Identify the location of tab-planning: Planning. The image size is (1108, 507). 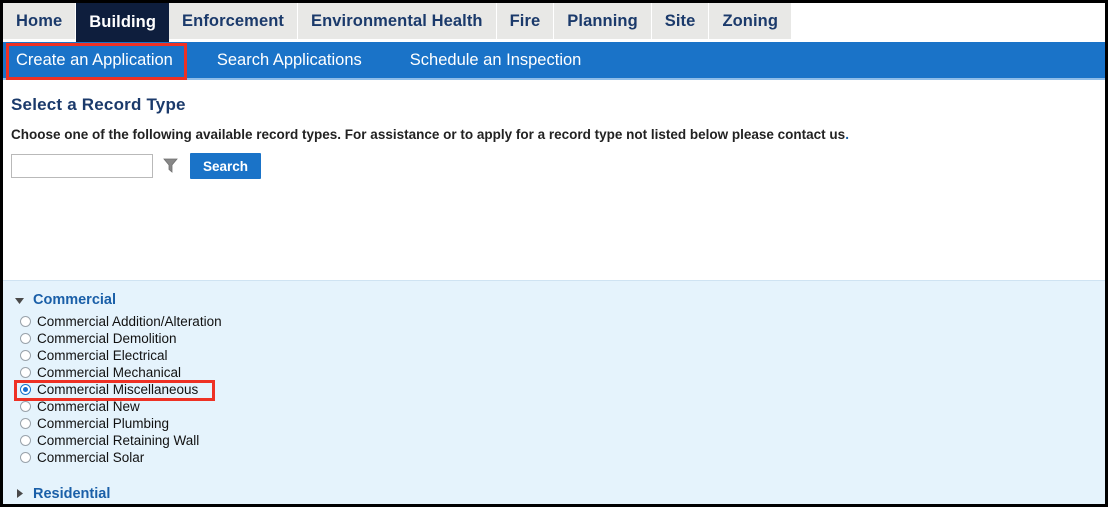
(603, 21).